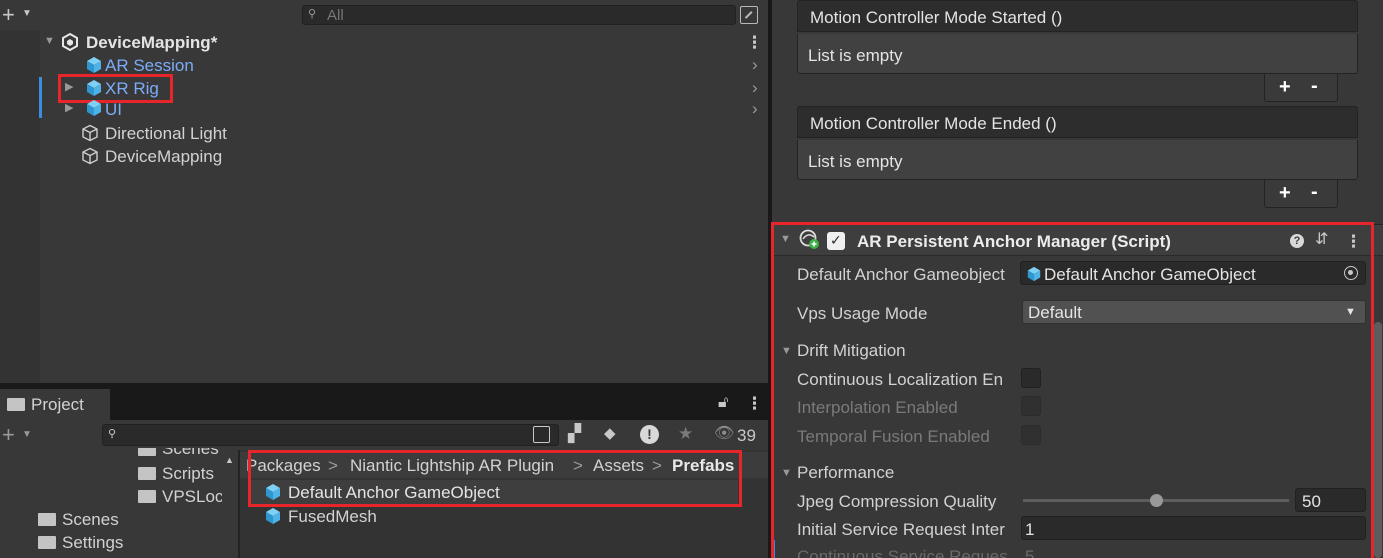 This screenshot has height=558, width=1383. Describe the element at coordinates (118, 519) in the screenshot. I see `tree-item-scenes: Scenes` at that location.